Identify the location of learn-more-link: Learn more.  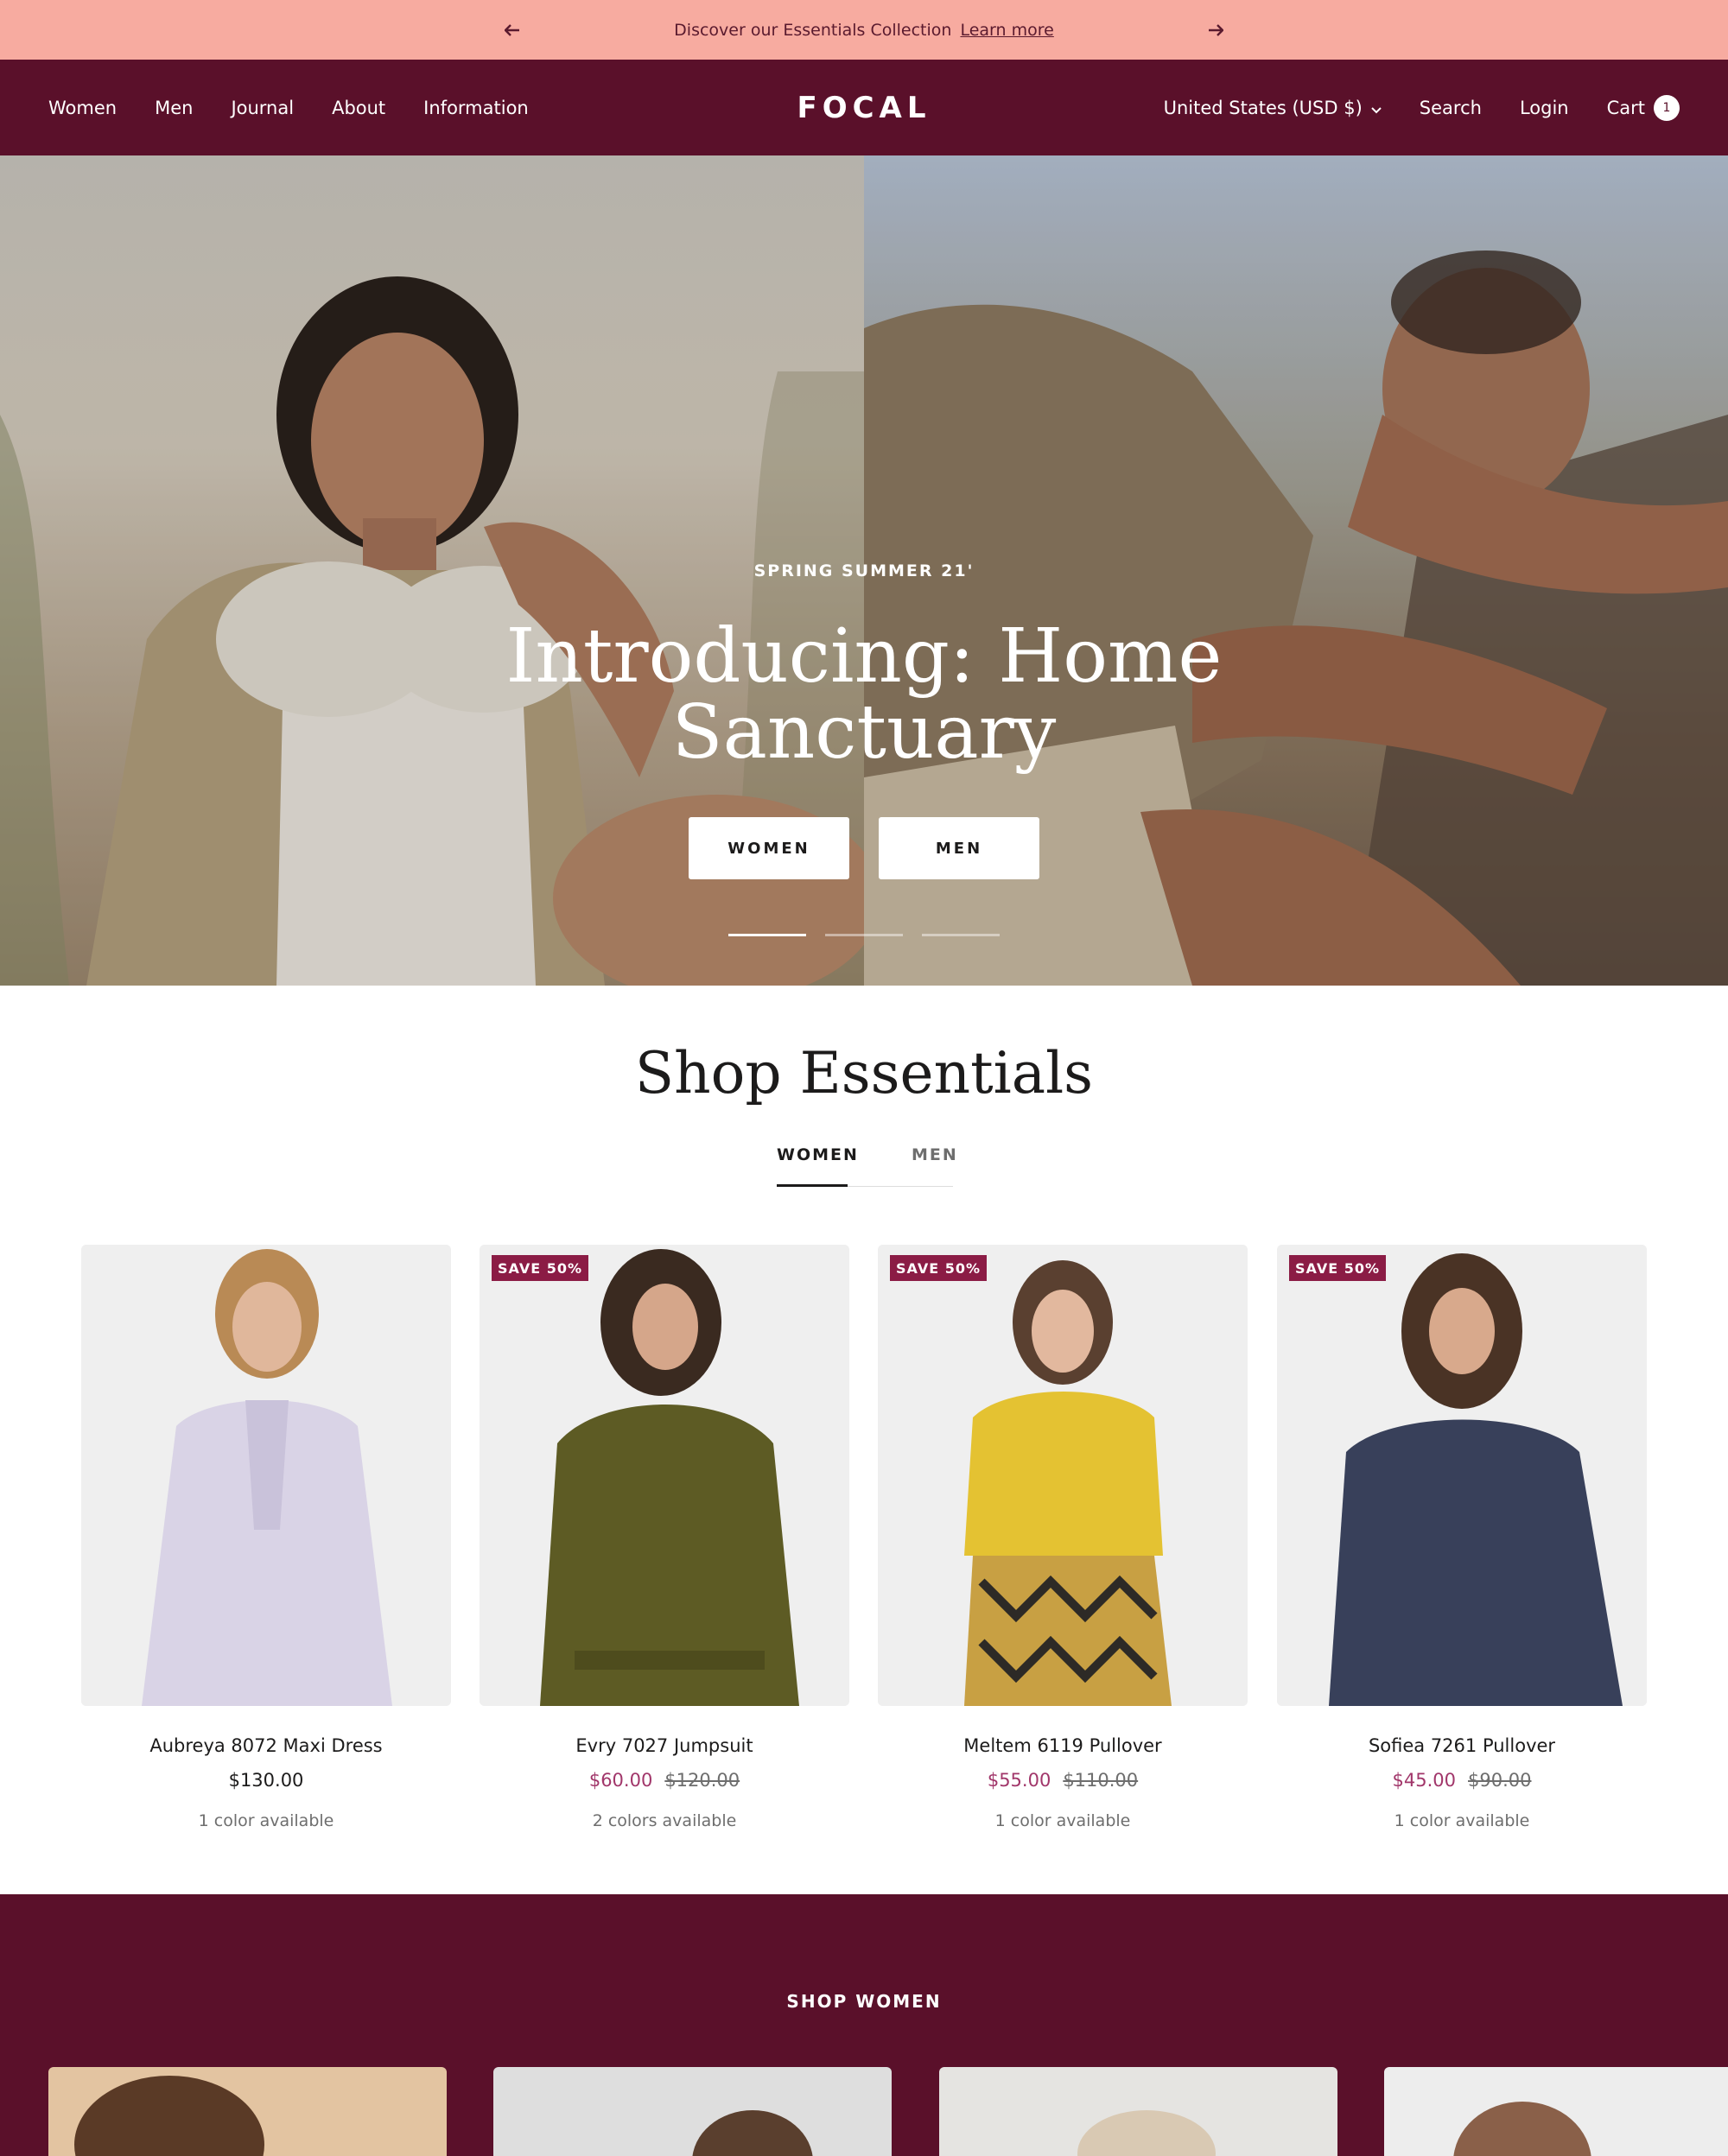
(1007, 30).